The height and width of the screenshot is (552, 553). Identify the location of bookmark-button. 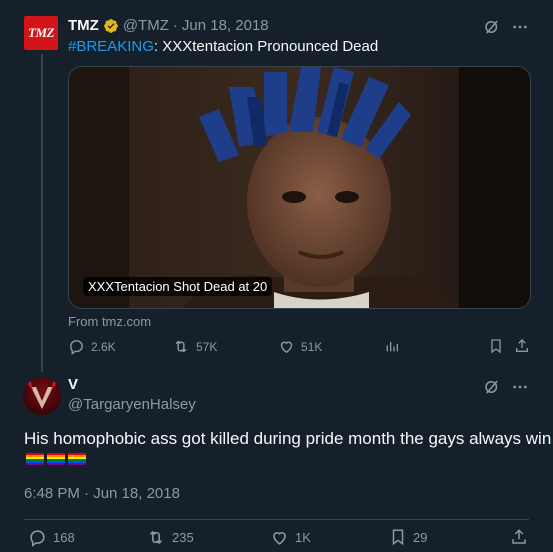
(496, 346).